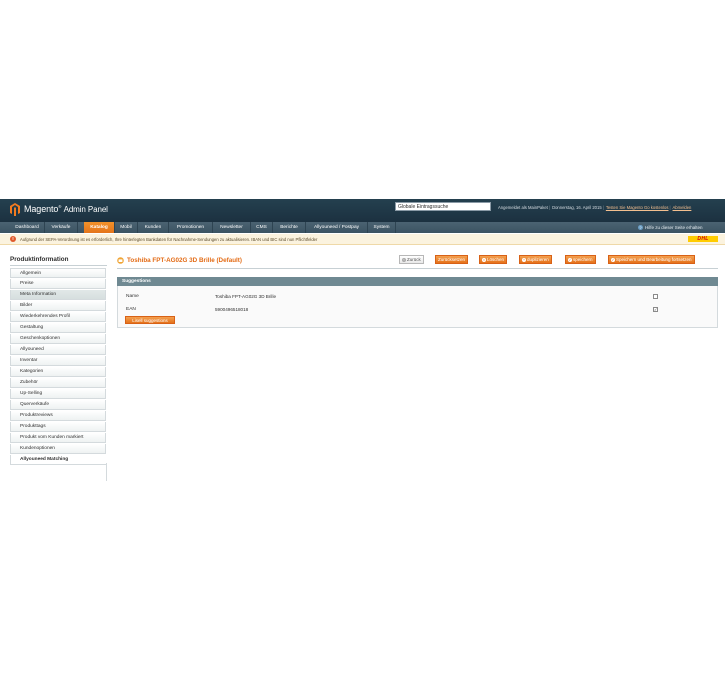 The height and width of the screenshot is (680, 725). What do you see at coordinates (655, 309) in the screenshot?
I see `ean-checkbox: ✓` at bounding box center [655, 309].